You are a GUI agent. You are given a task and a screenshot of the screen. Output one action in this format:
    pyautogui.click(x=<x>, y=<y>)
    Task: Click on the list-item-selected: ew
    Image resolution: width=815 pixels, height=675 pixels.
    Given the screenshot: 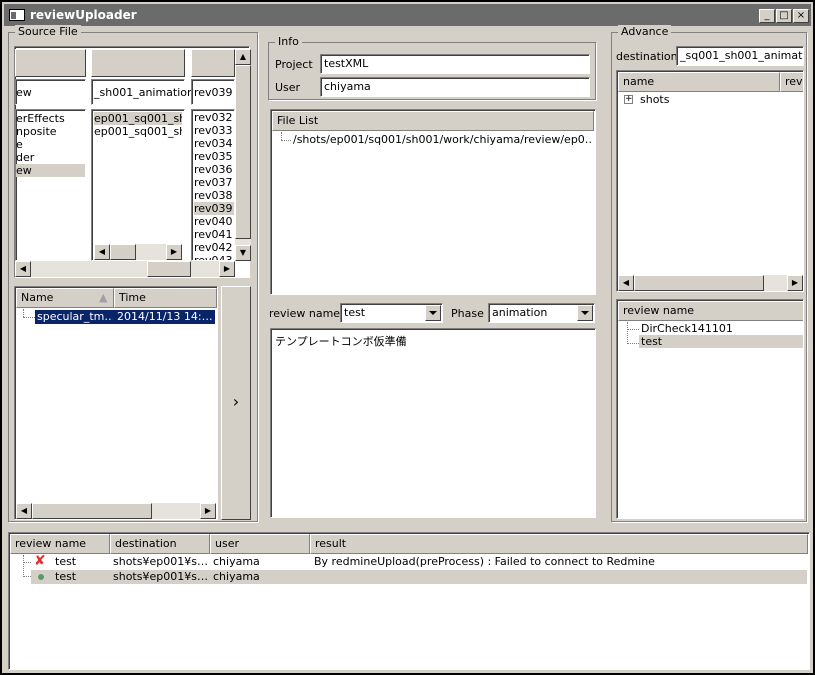 What is the action you would take?
    pyautogui.click(x=50, y=170)
    